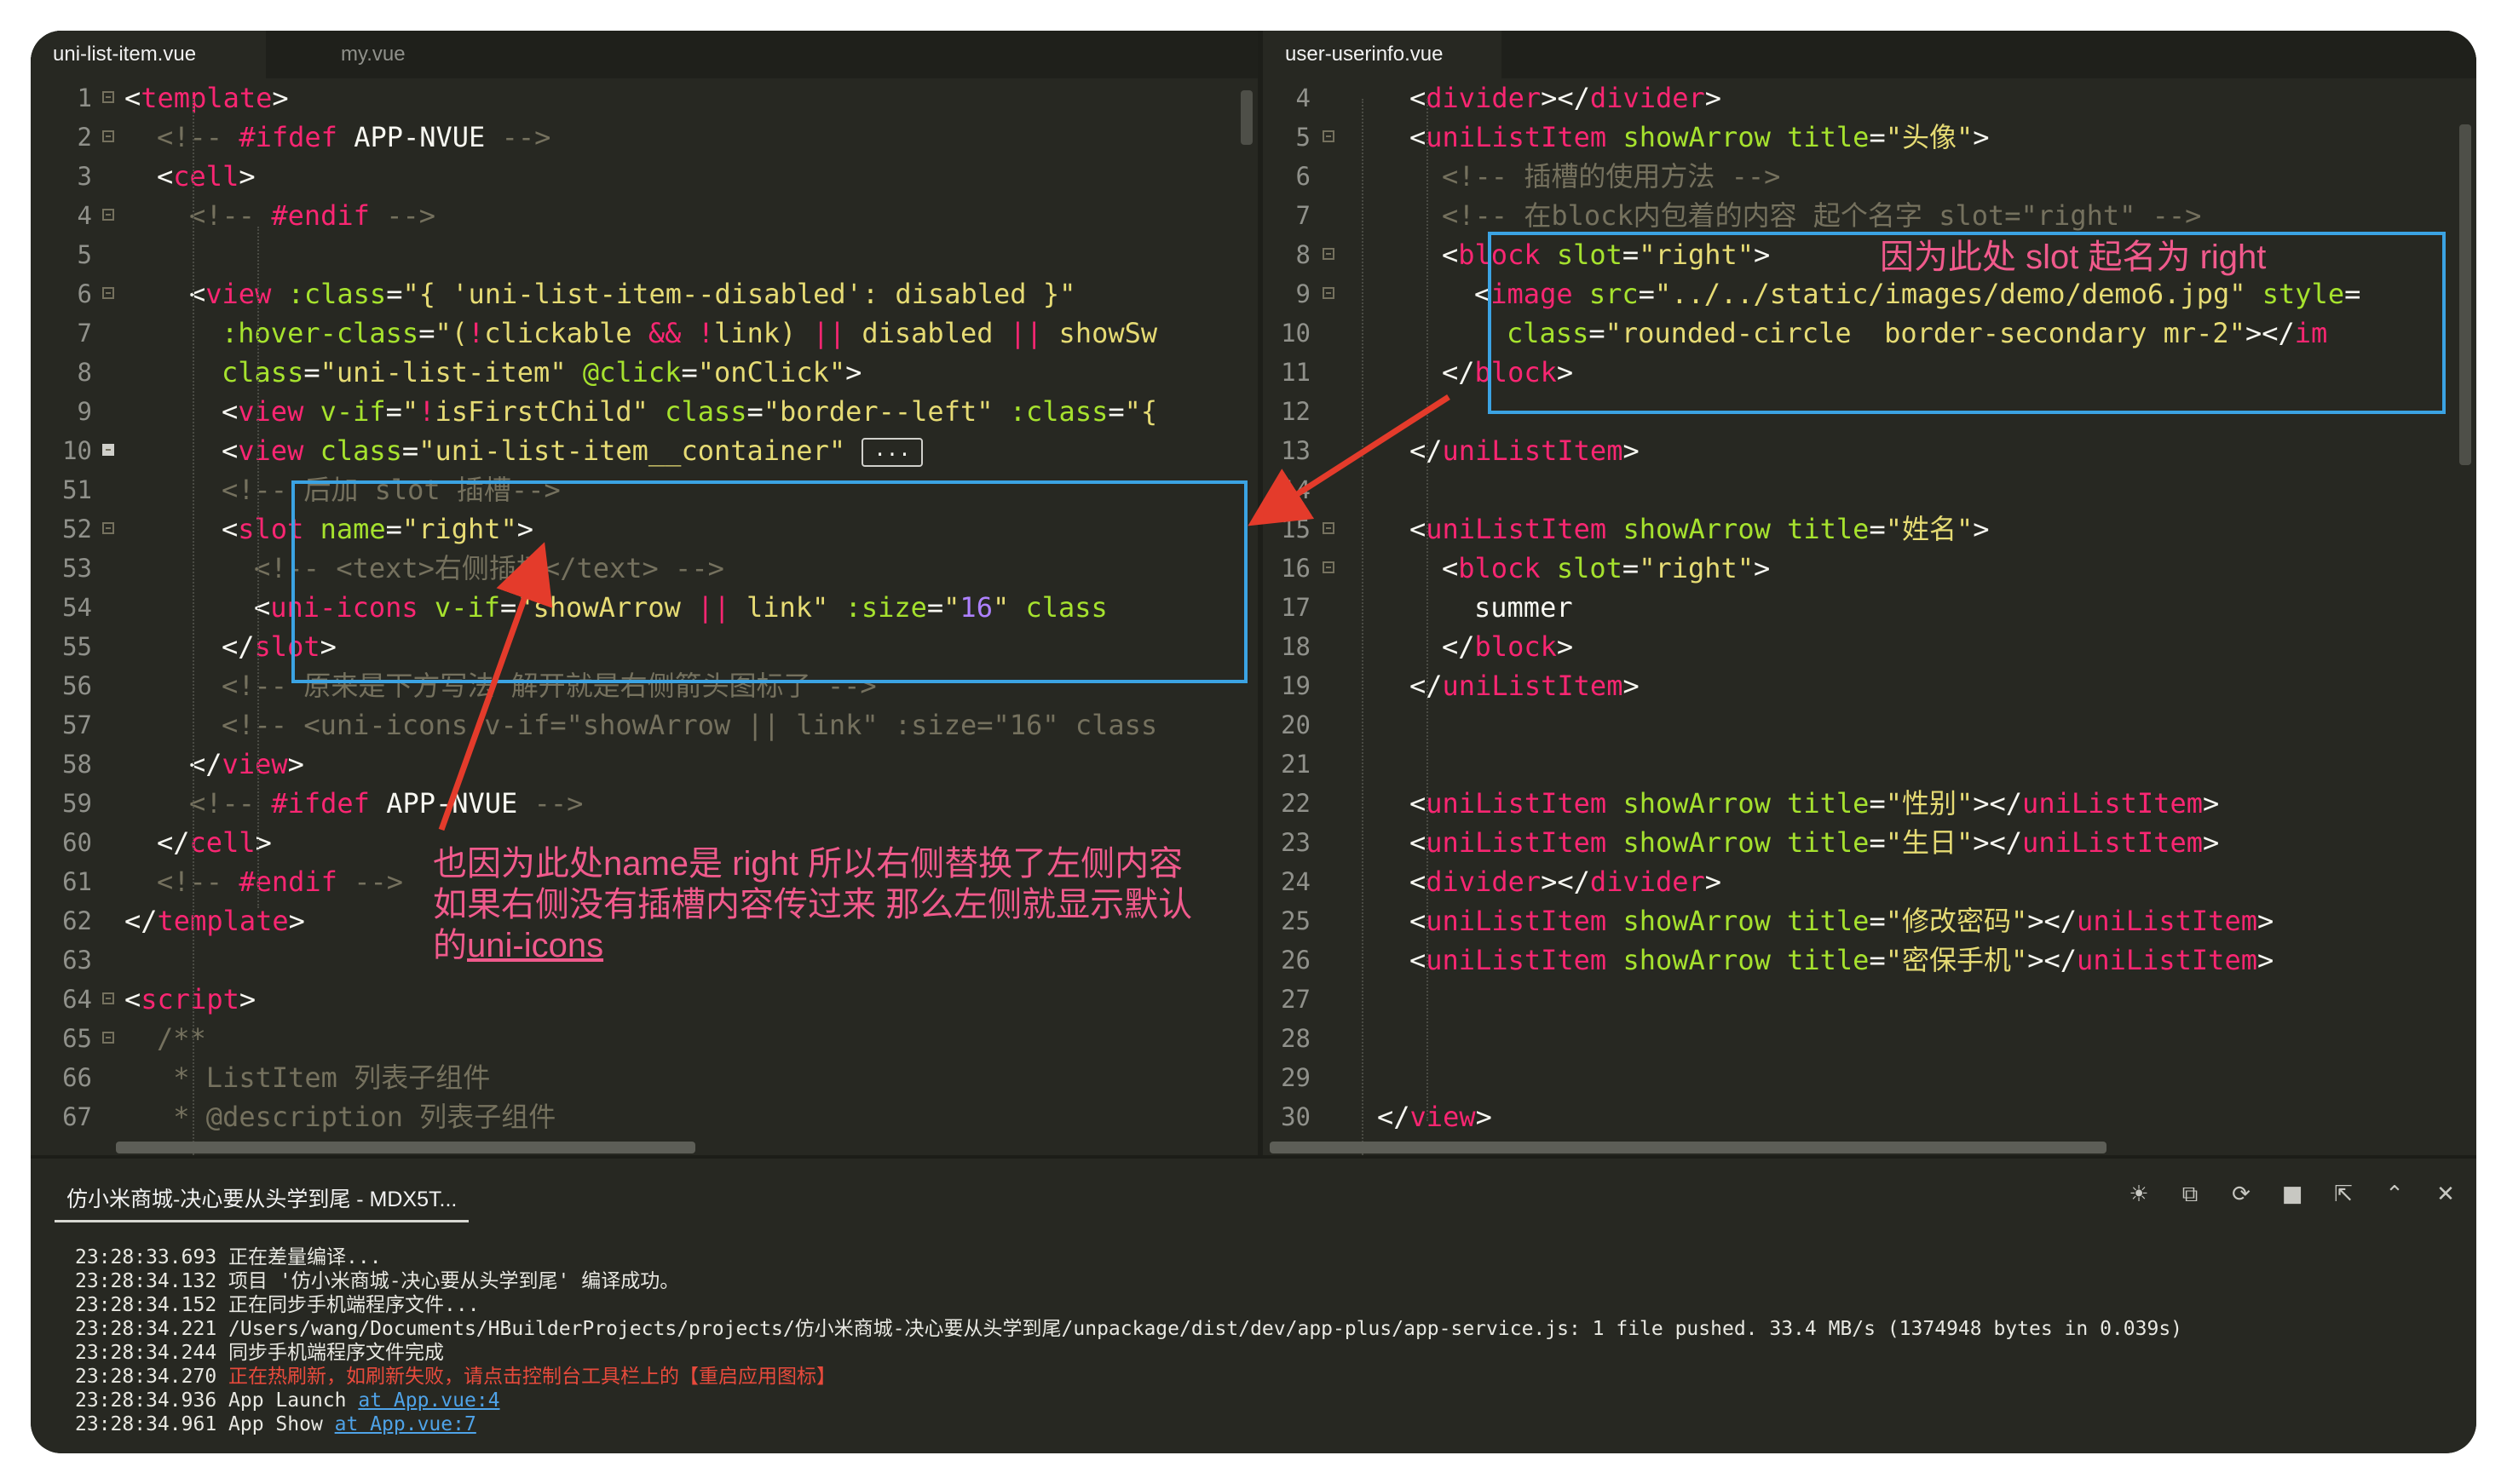 Image resolution: width=2507 pixels, height=1484 pixels. Describe the element at coordinates (1869, 1038) in the screenshot. I see `code-line: 28` at that location.